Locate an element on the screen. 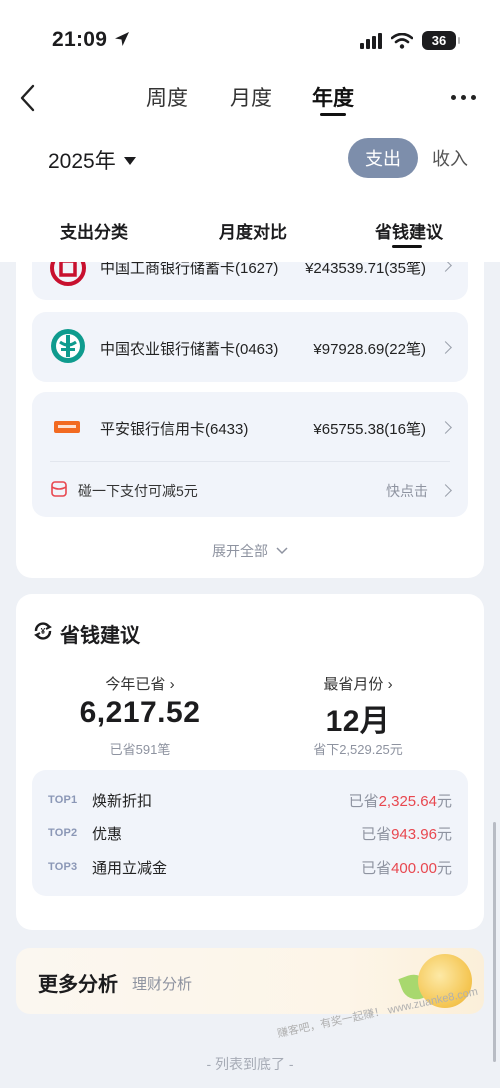 This screenshot has width=500, height=1088. tab-expense-category: 支出分类 is located at coordinates (94, 230).